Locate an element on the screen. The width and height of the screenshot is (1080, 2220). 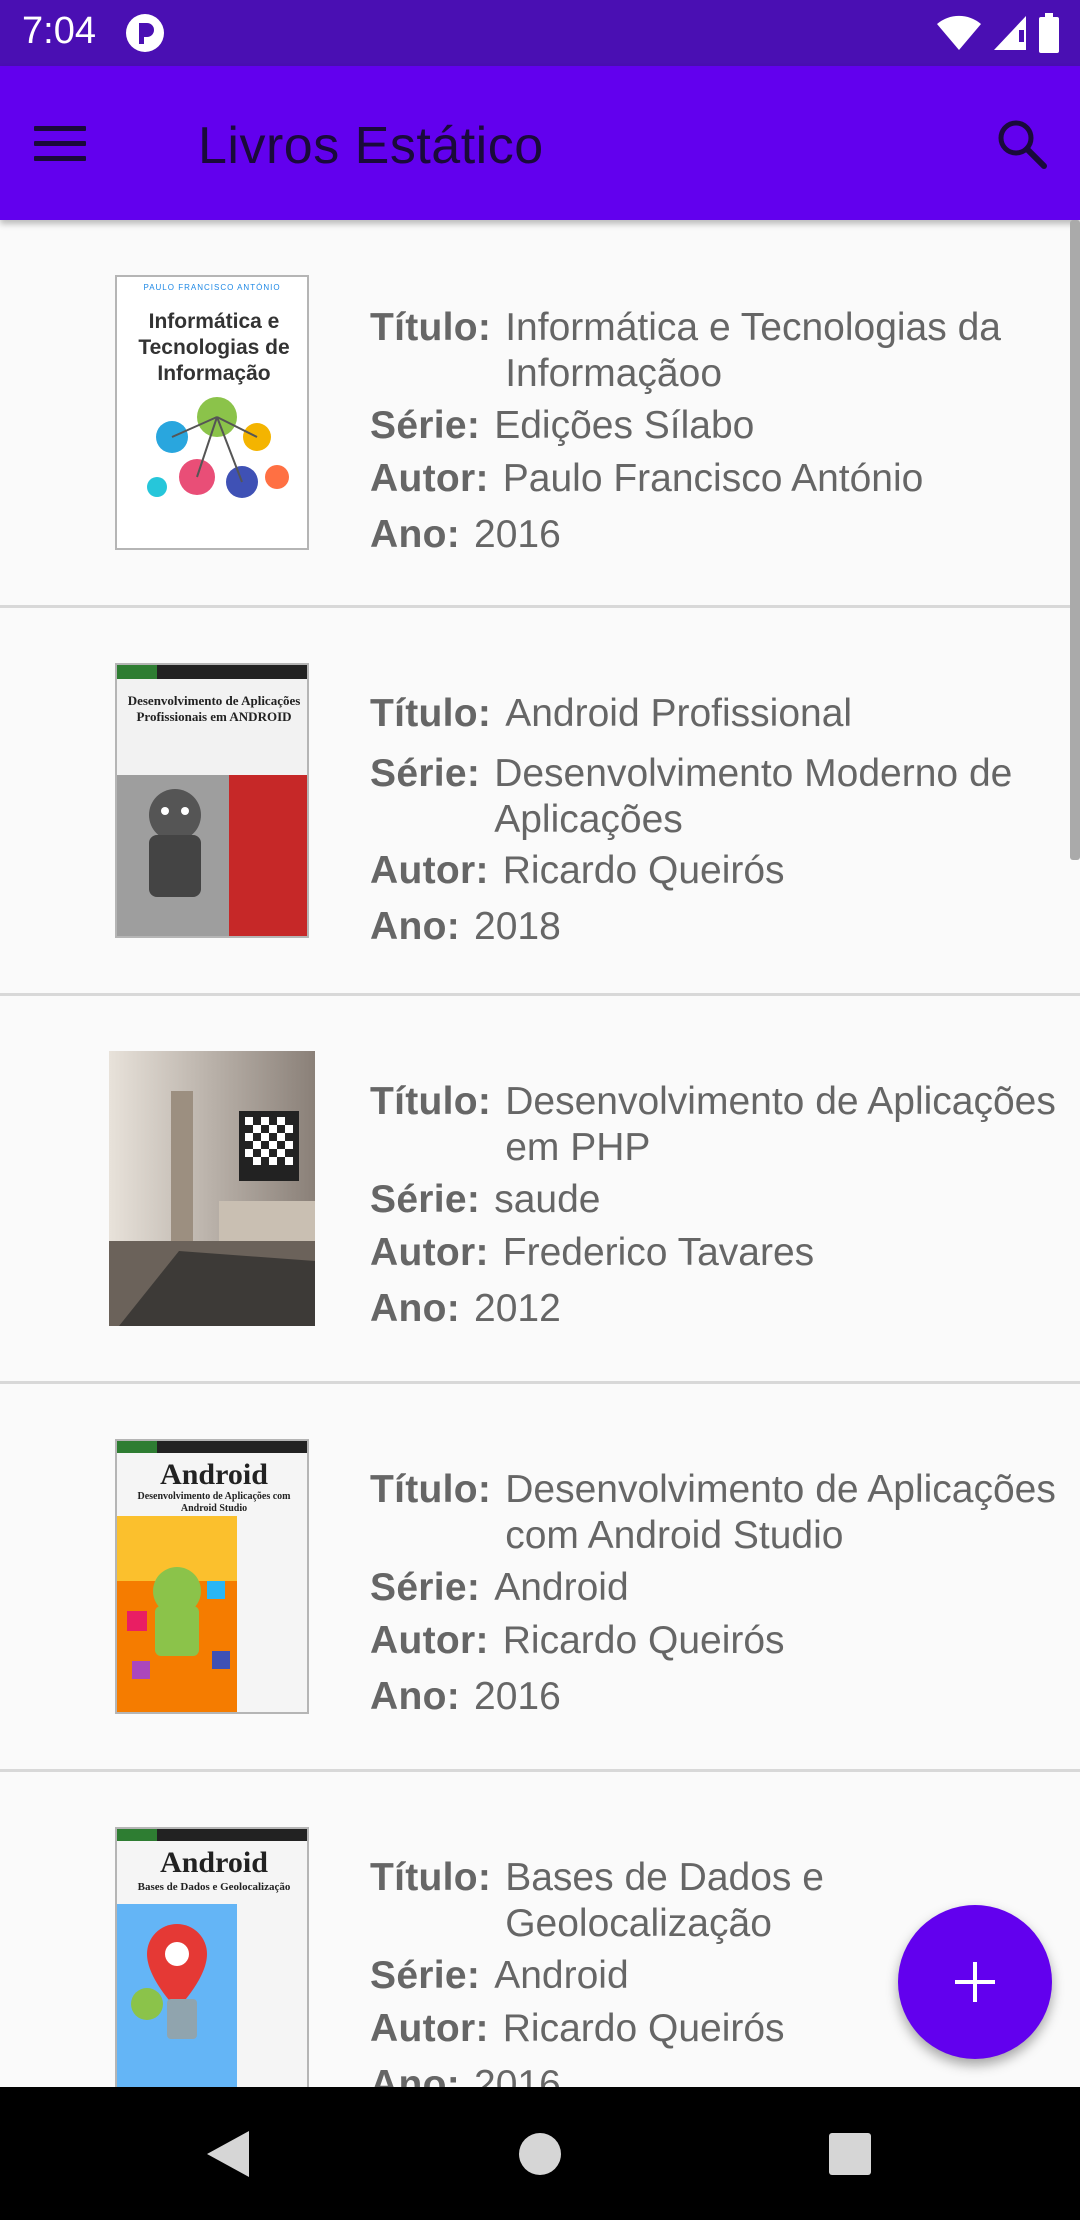
recents-icon is located at coordinates (850, 2154).